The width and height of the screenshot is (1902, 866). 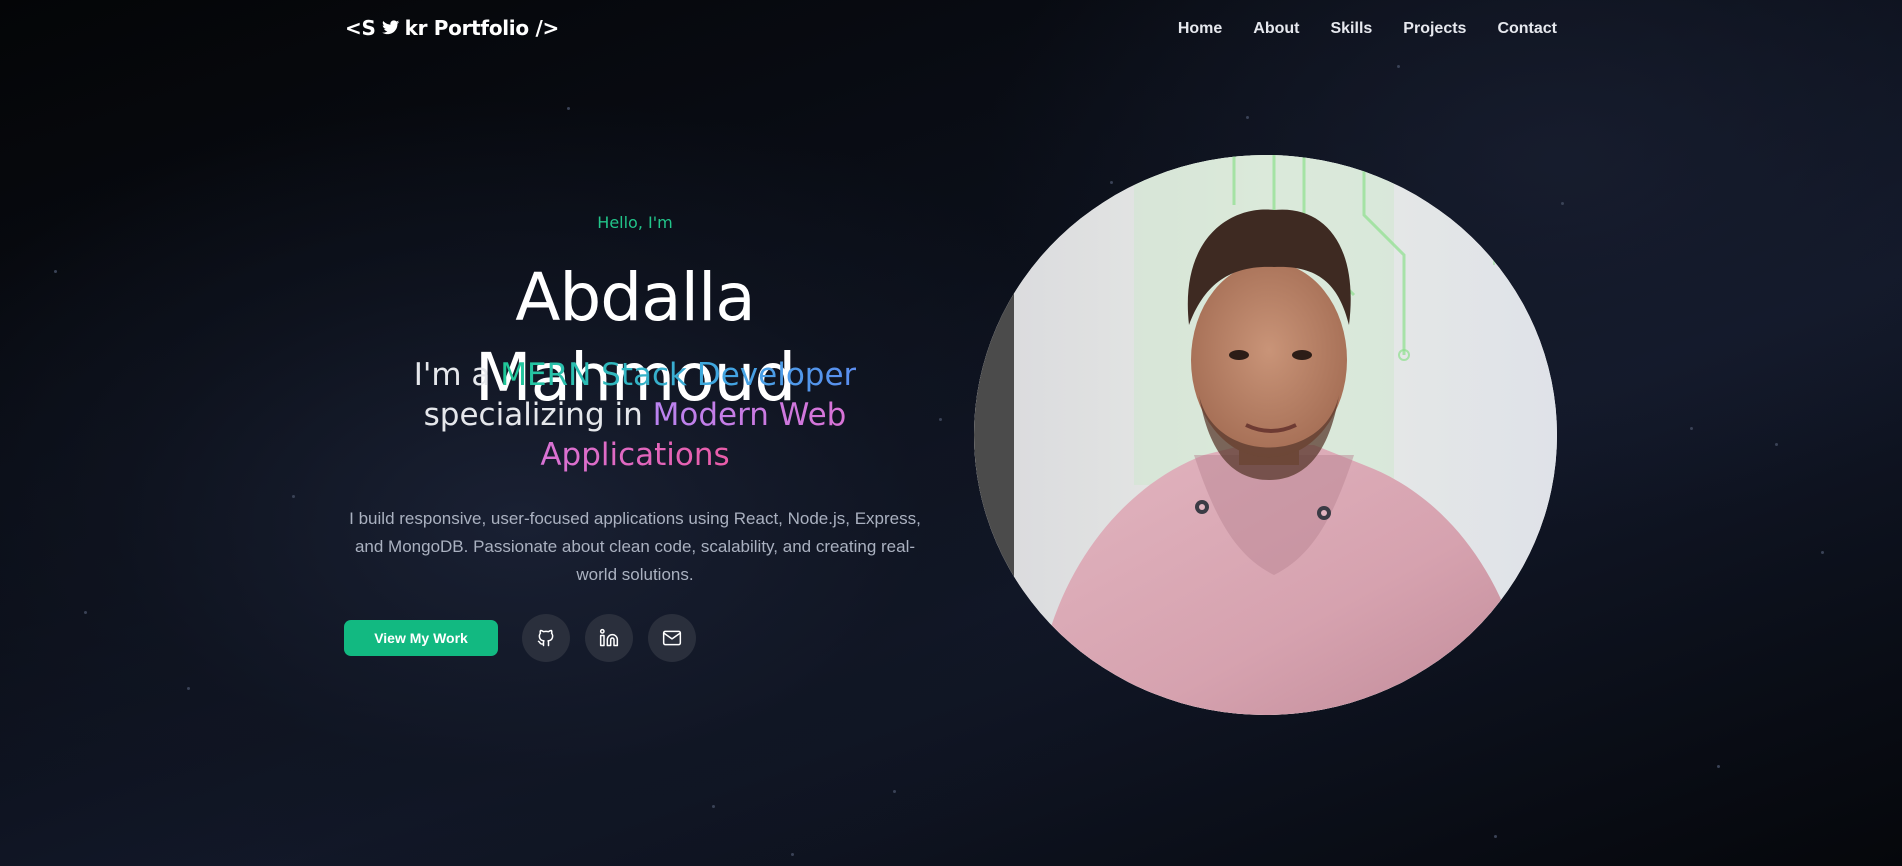 I want to click on hero-actions: View My Work, so click(x=527, y=638).